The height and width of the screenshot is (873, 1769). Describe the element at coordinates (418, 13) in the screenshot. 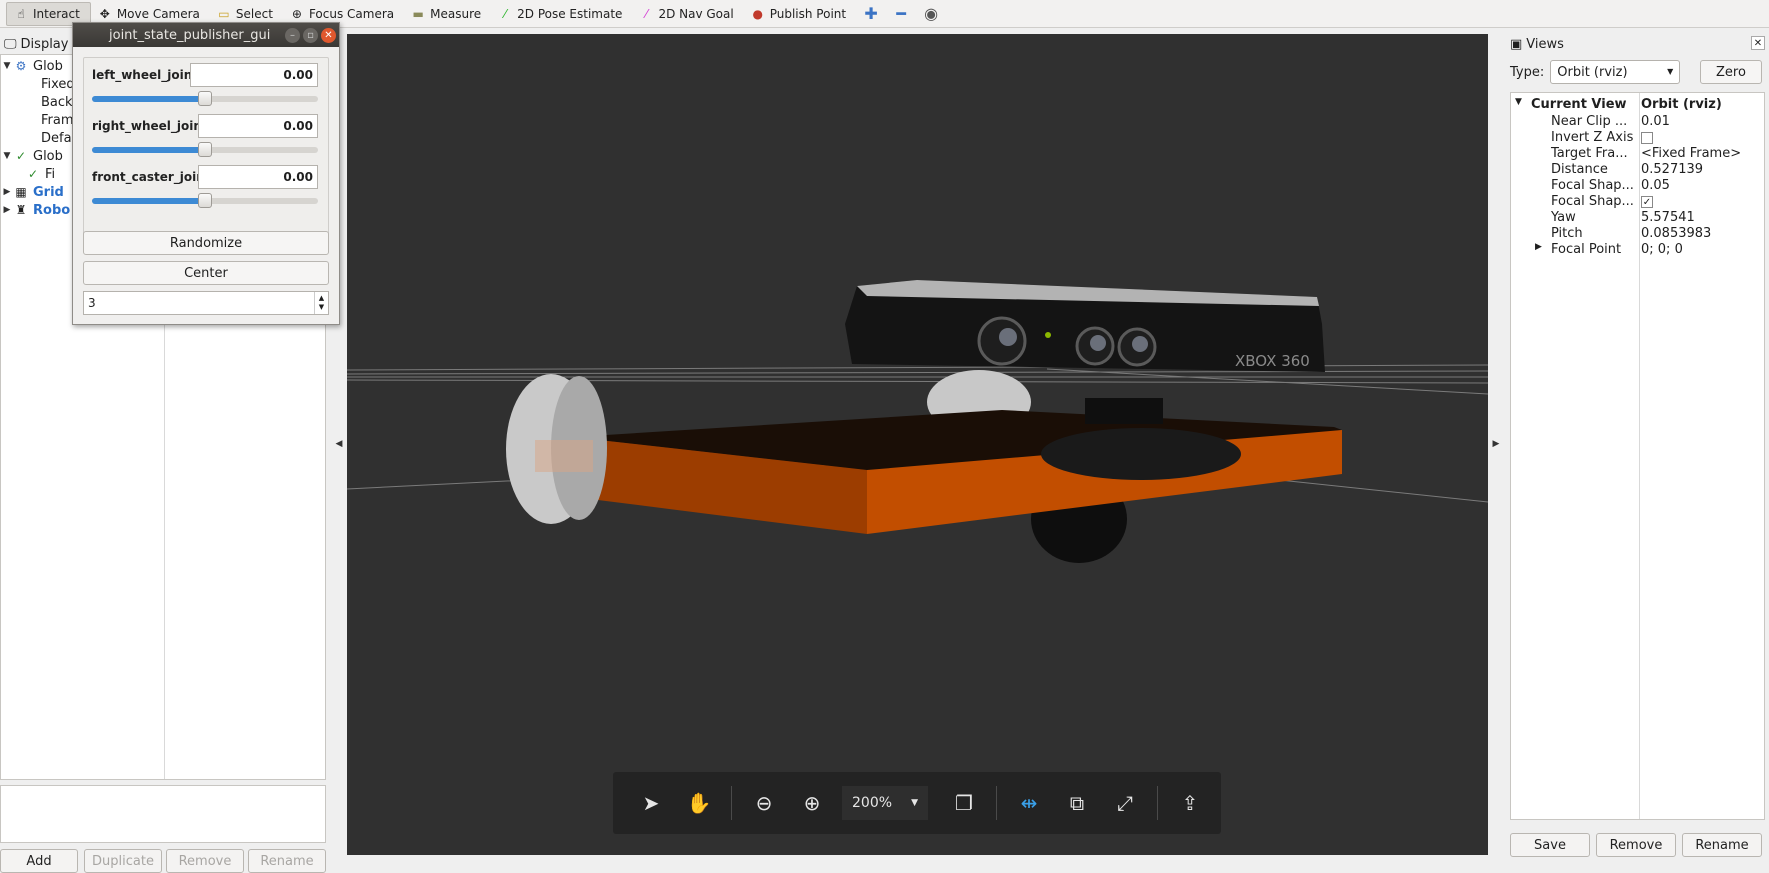

I see `measure-icon: ▬` at that location.